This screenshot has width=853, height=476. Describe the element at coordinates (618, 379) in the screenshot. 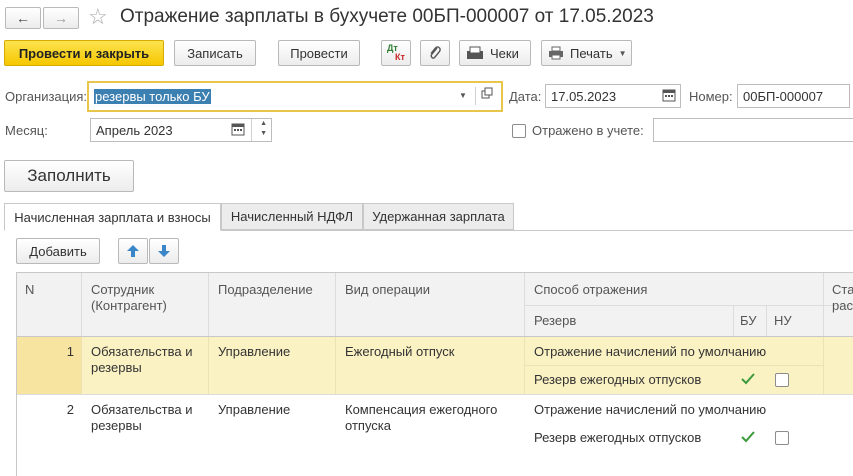

I see `row1-reserve: Резерв ежегодных отпусков` at that location.